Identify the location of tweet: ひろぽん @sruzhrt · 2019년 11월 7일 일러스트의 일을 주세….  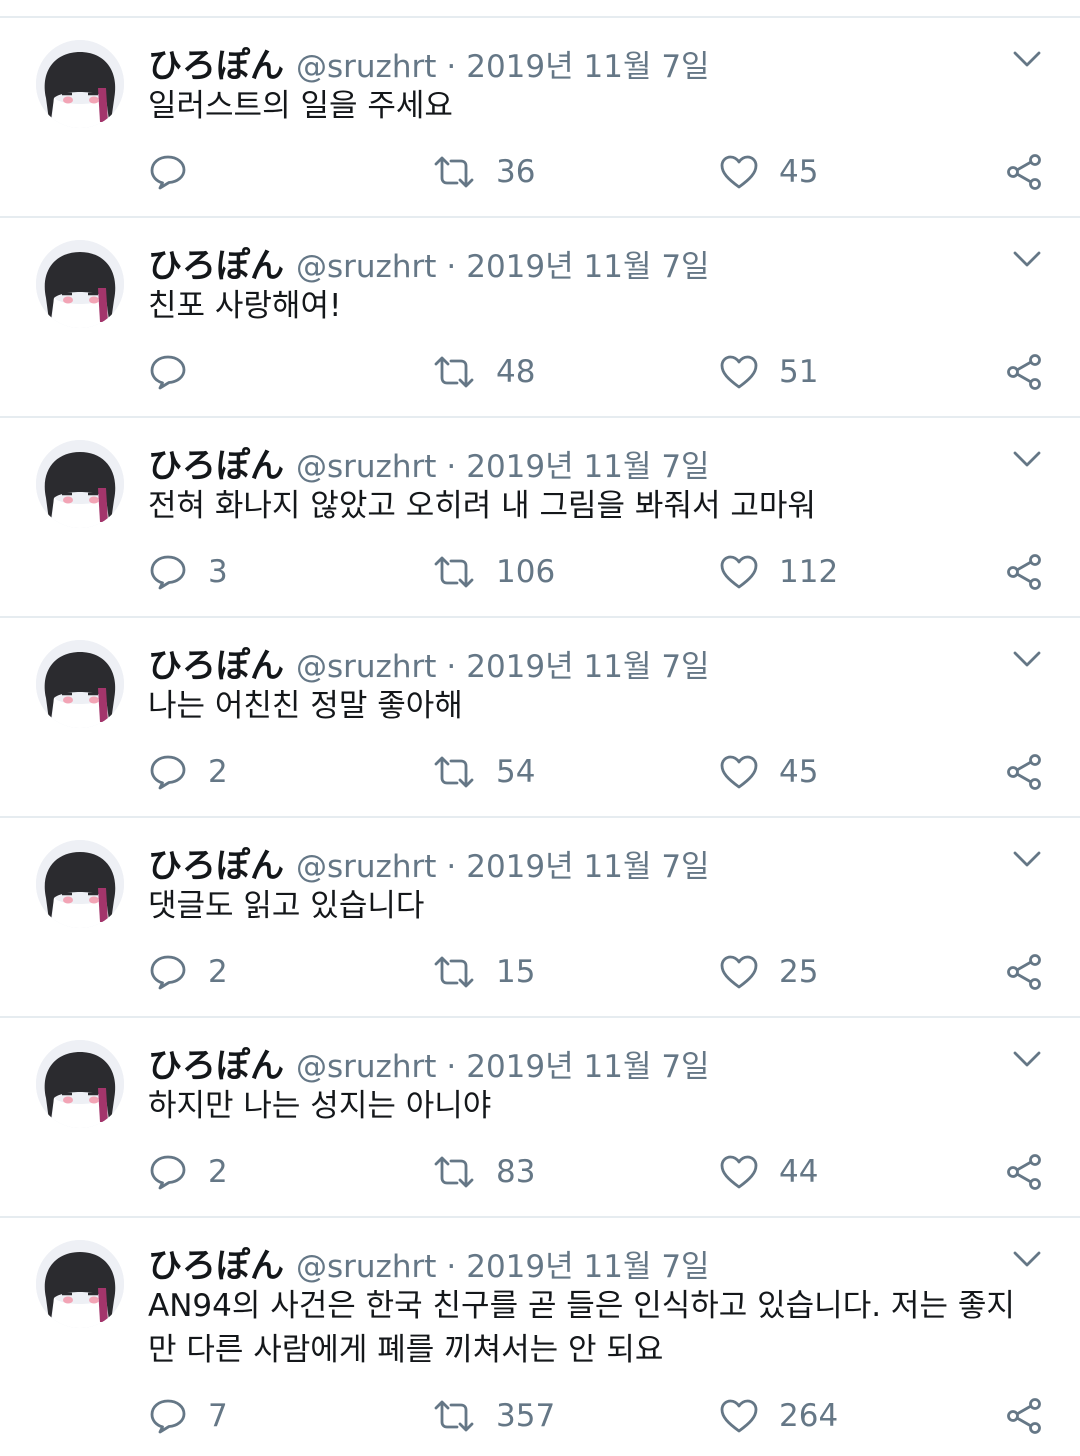
(540, 118).